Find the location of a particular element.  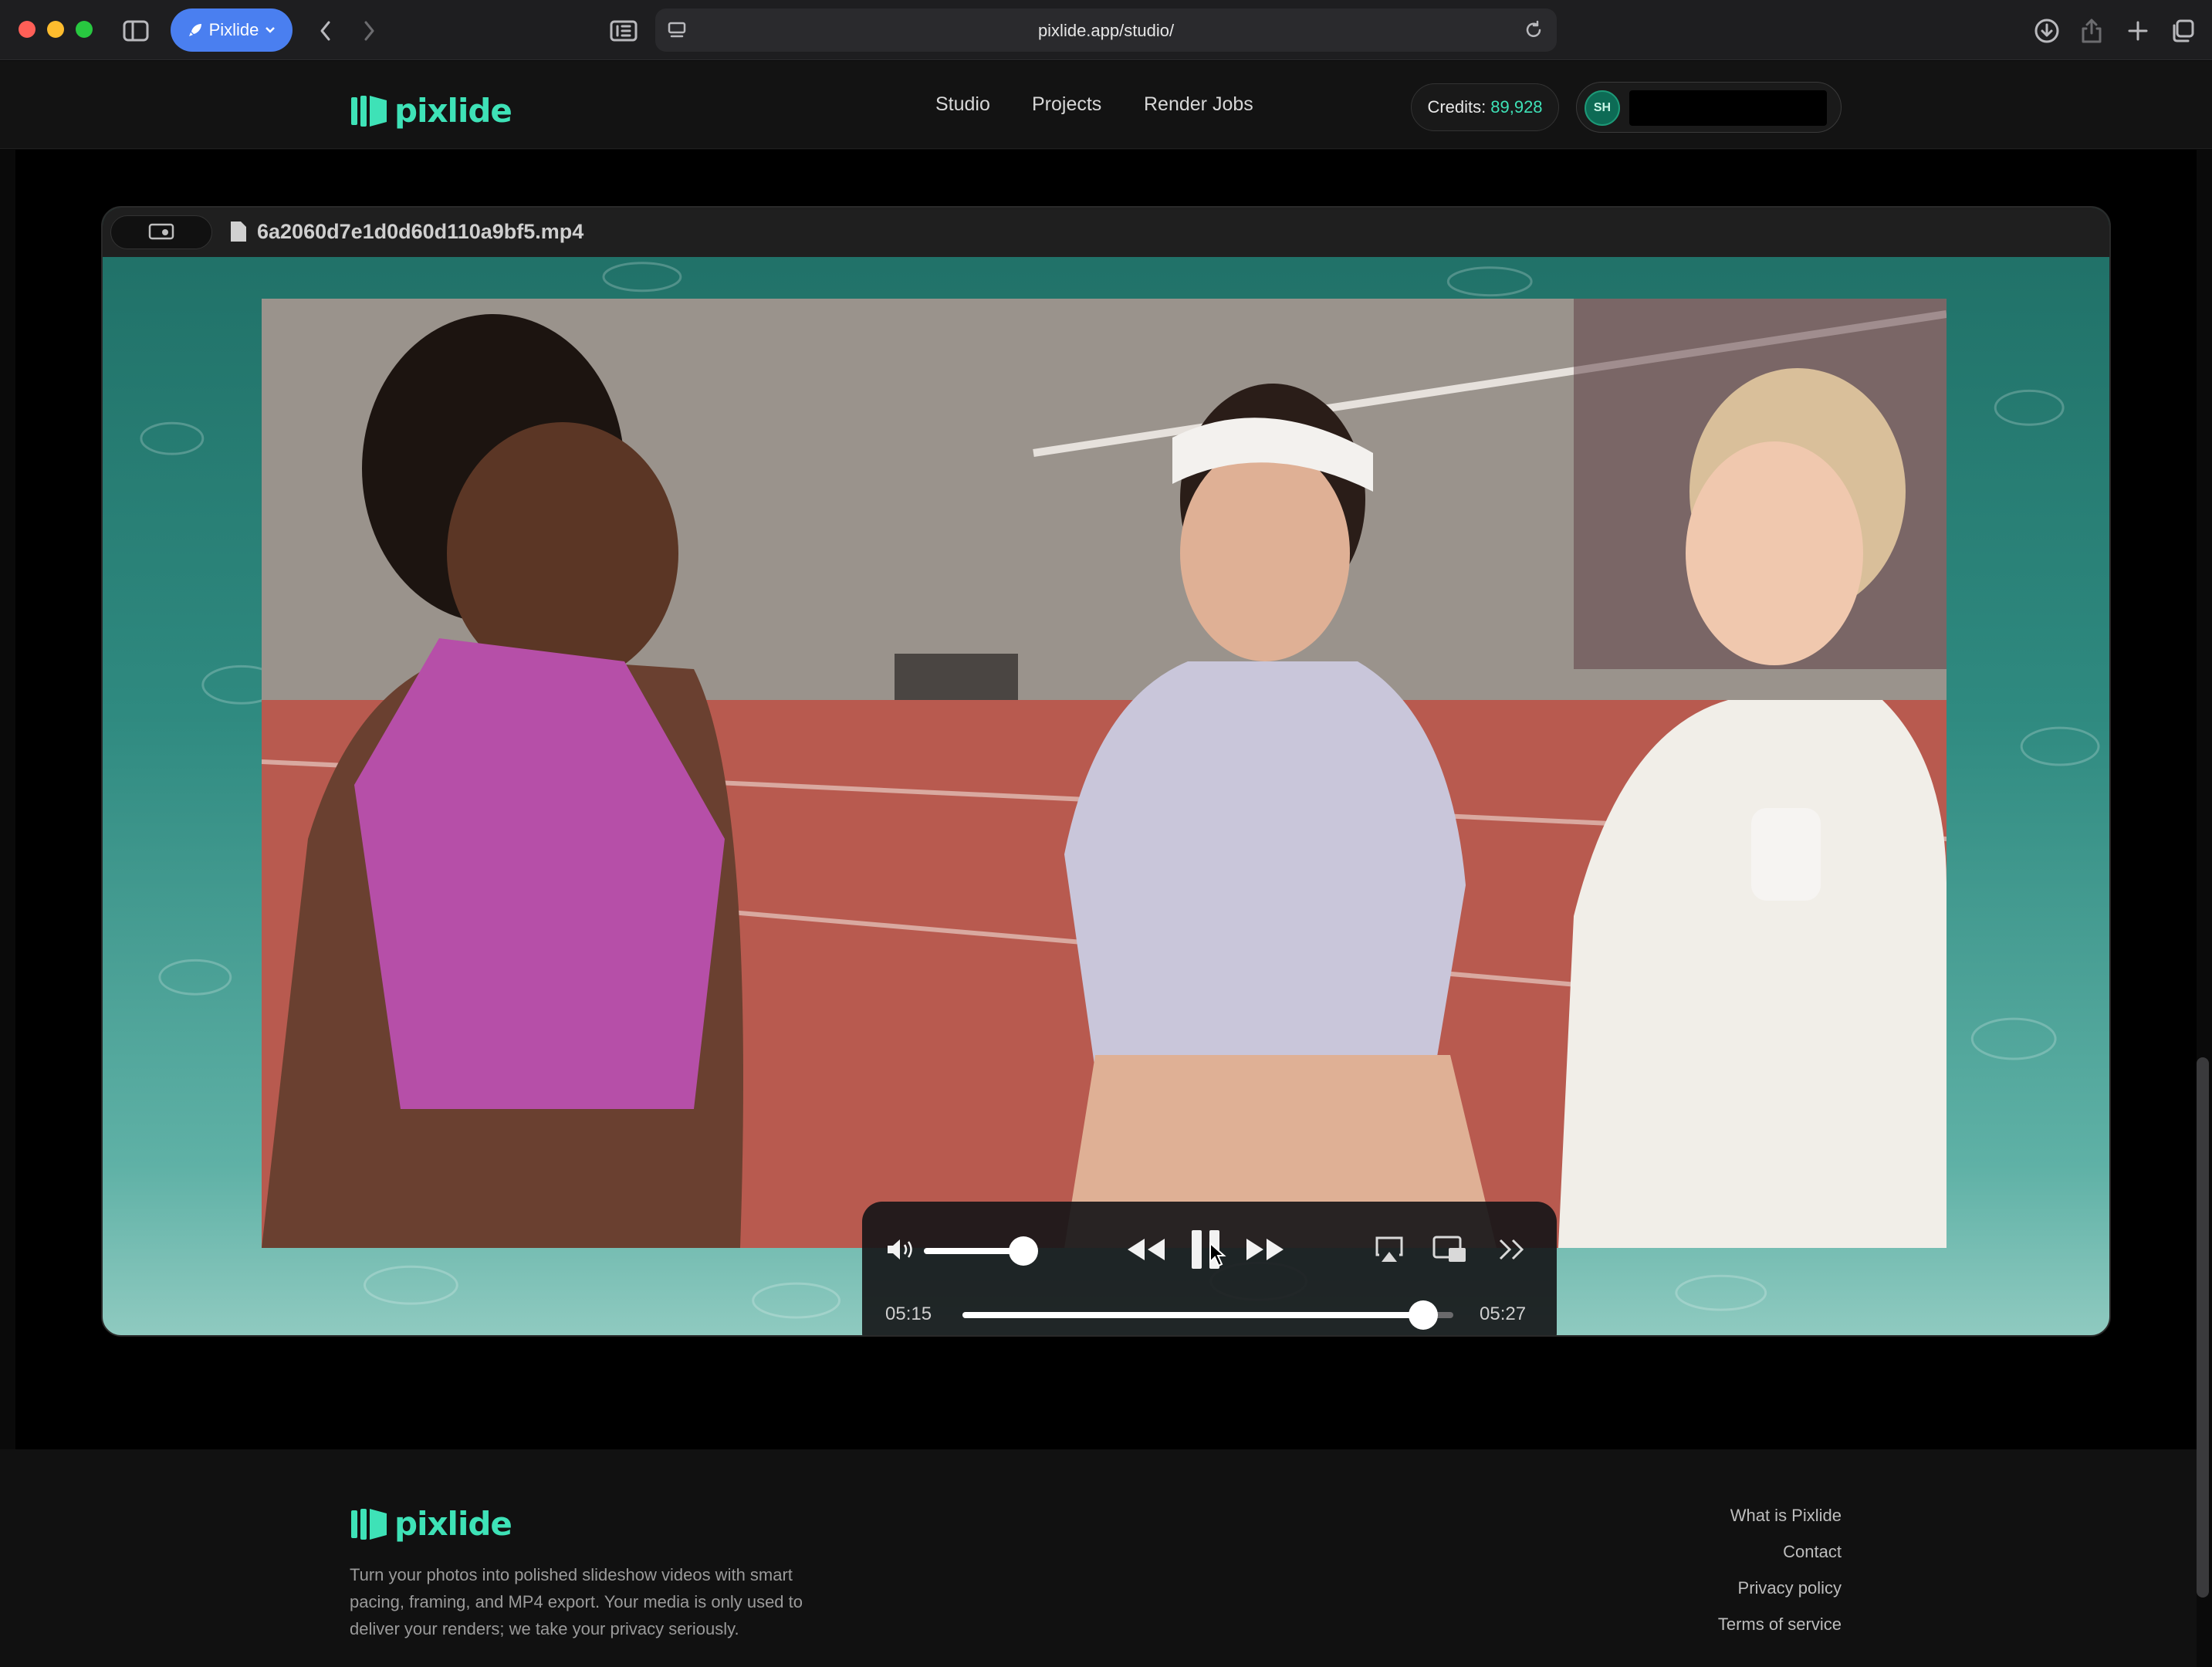

chevron-down-icon is located at coordinates (271, 30).